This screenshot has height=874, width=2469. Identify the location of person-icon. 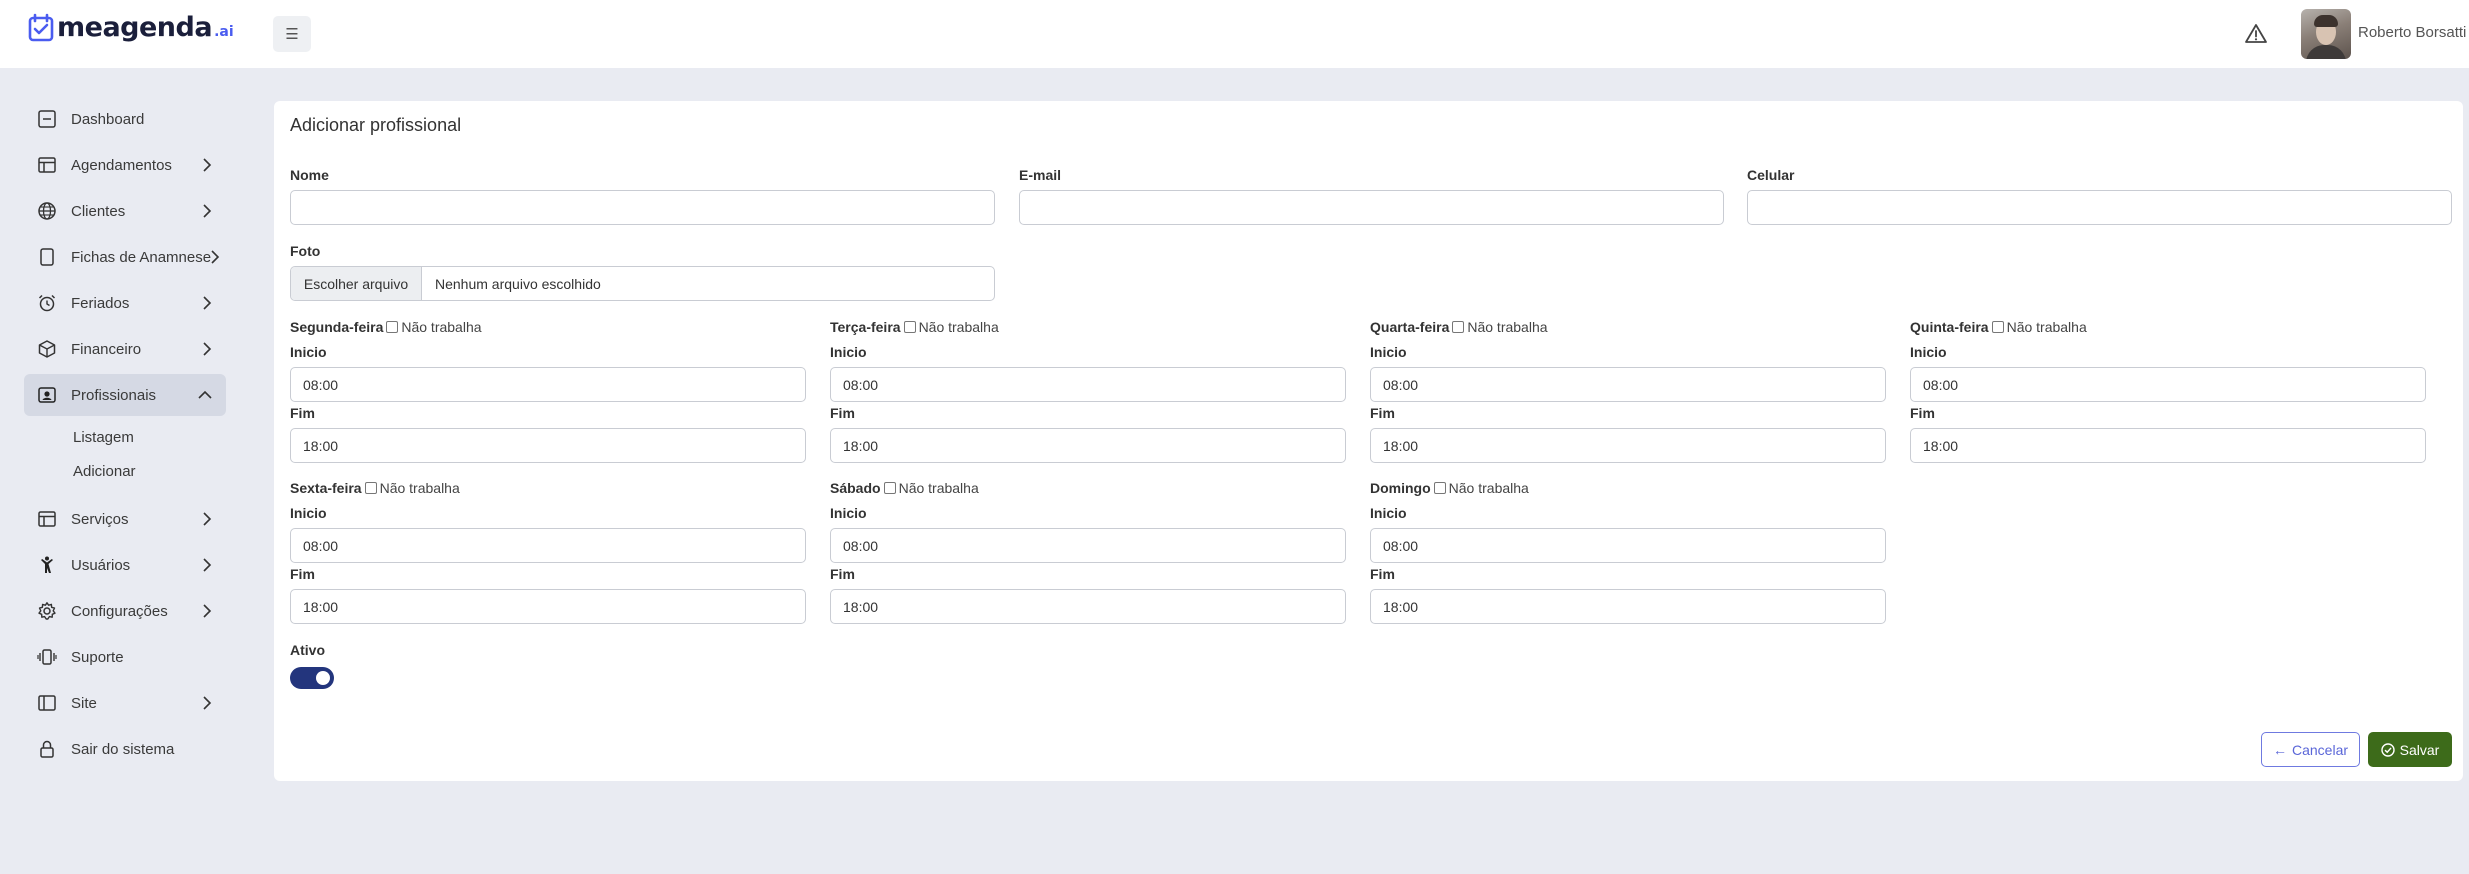
(47, 564).